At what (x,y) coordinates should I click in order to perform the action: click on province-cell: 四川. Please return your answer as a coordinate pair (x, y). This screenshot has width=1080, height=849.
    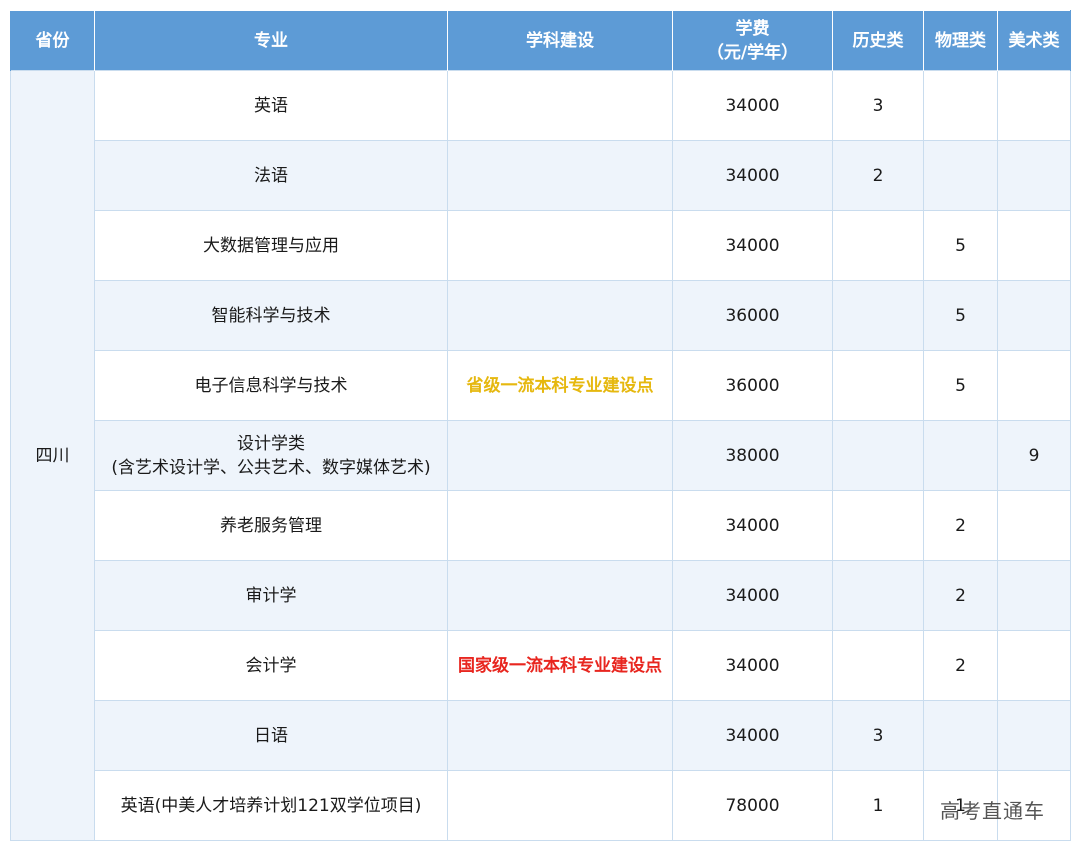
    Looking at the image, I should click on (52, 455).